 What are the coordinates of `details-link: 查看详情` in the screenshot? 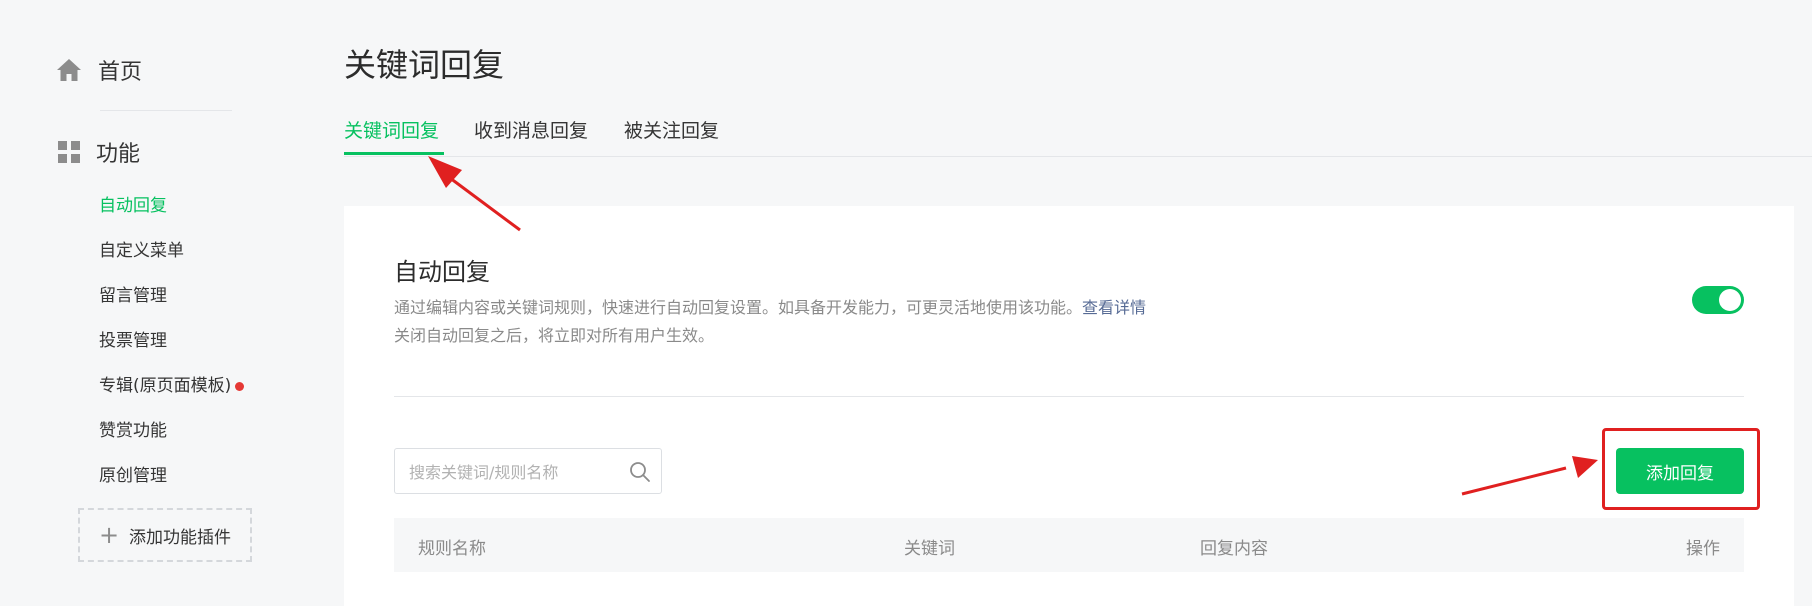 It's located at (1114, 307).